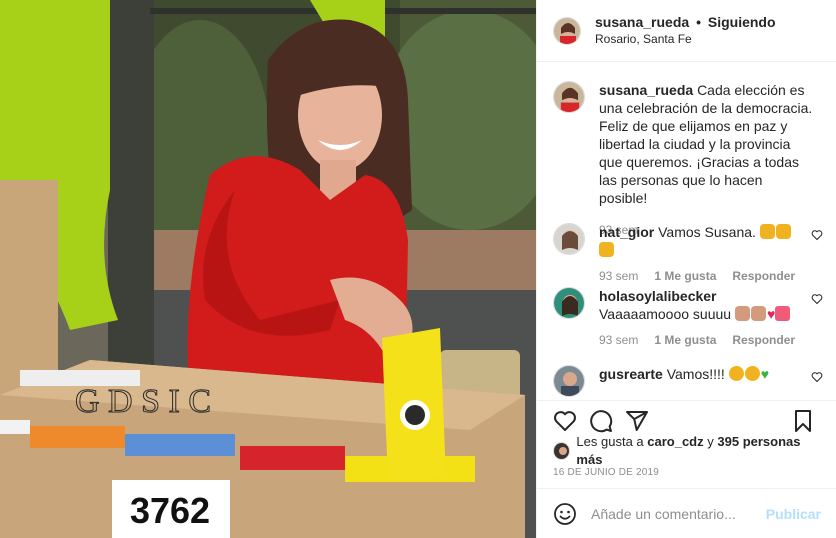 This screenshot has width=836, height=538. Describe the element at coordinates (803, 421) in the screenshot. I see `save-bookmark-icon` at that location.